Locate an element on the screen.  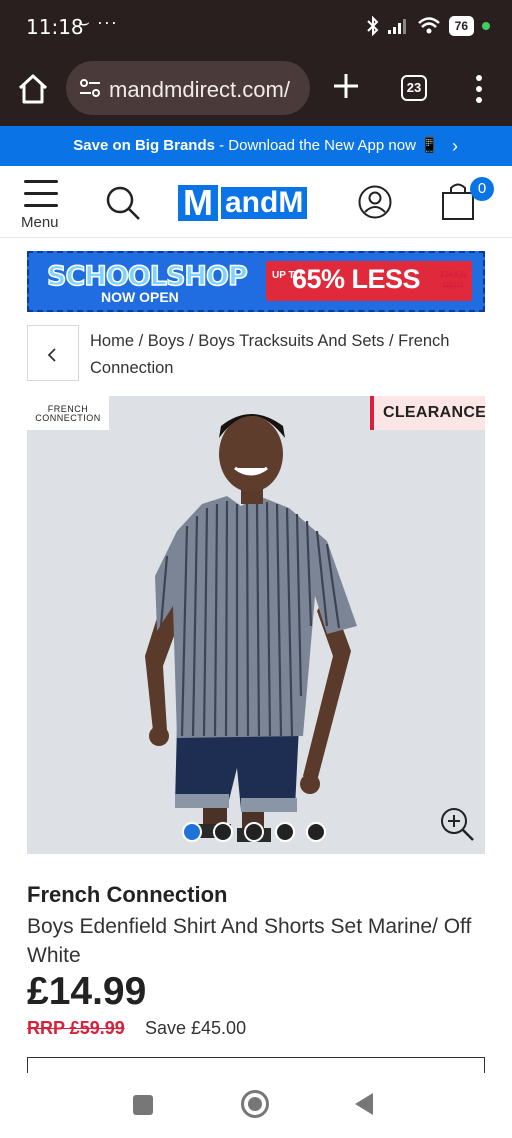
status-icons: 76 is located at coordinates (428, 26).